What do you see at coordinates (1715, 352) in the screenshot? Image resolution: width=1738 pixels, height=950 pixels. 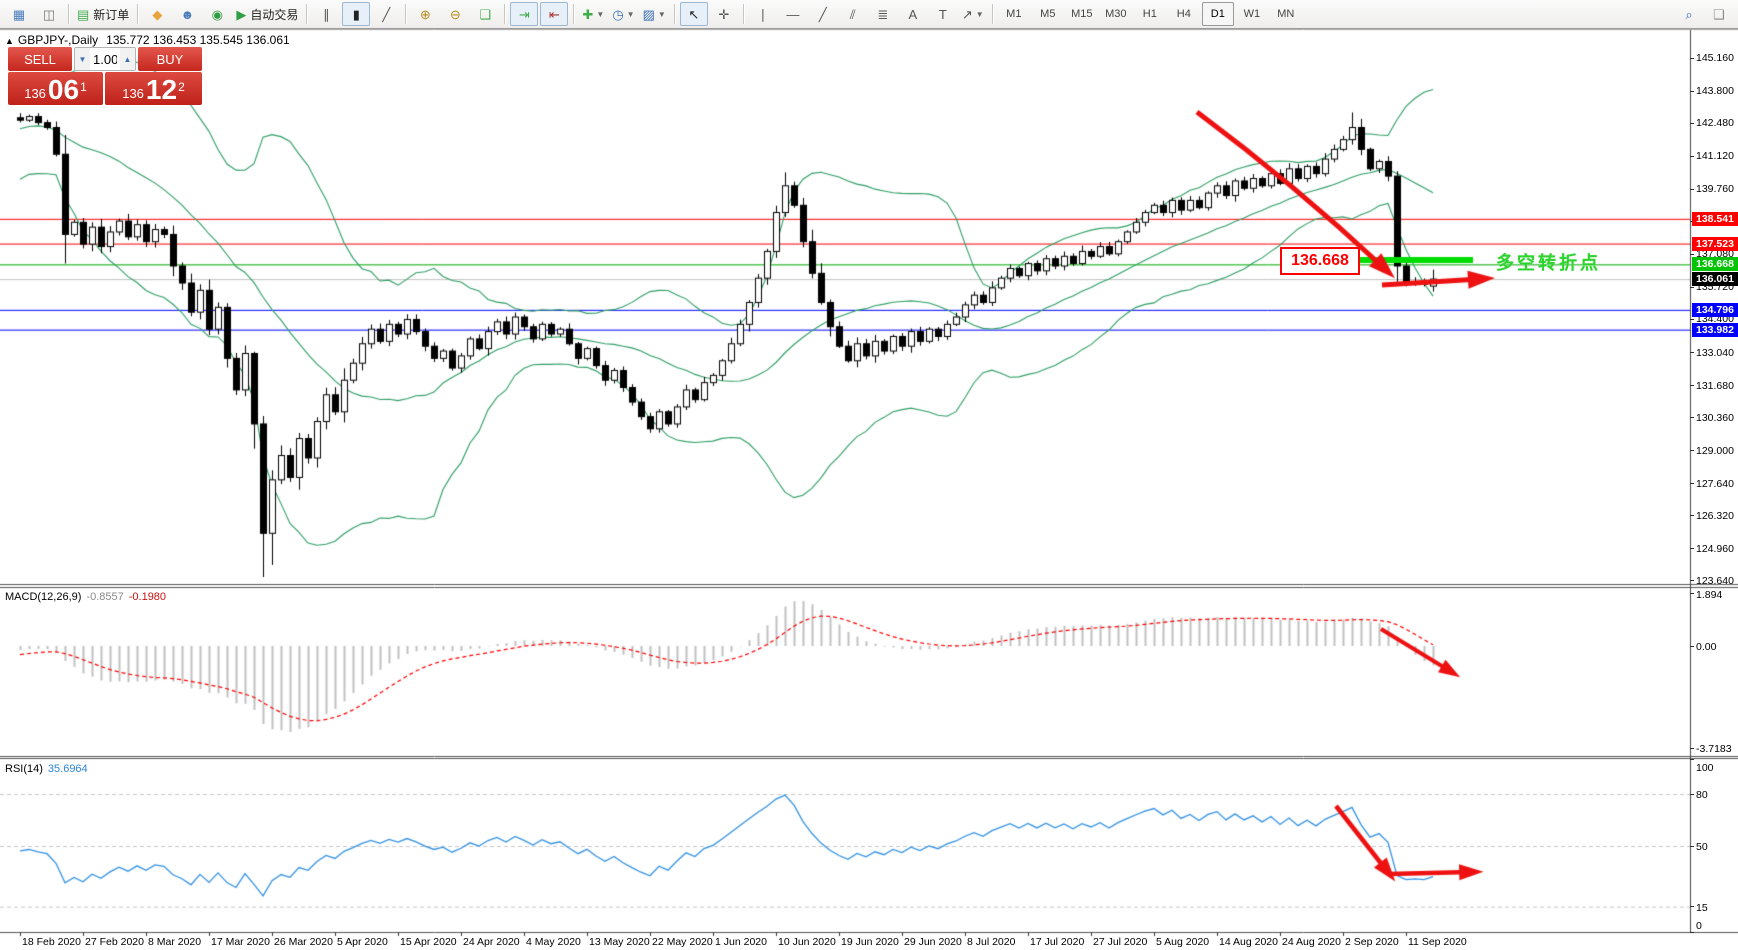 I see `price-tick-label: 133.040` at bounding box center [1715, 352].